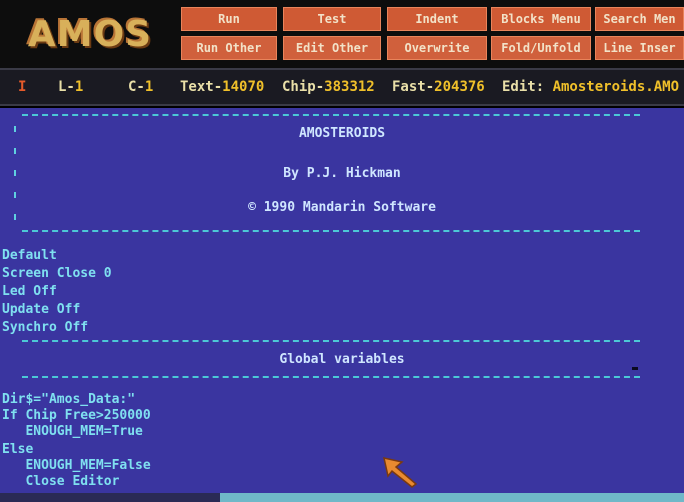  I want to click on code-line: Dir$="Amos_Data:", so click(68, 399).